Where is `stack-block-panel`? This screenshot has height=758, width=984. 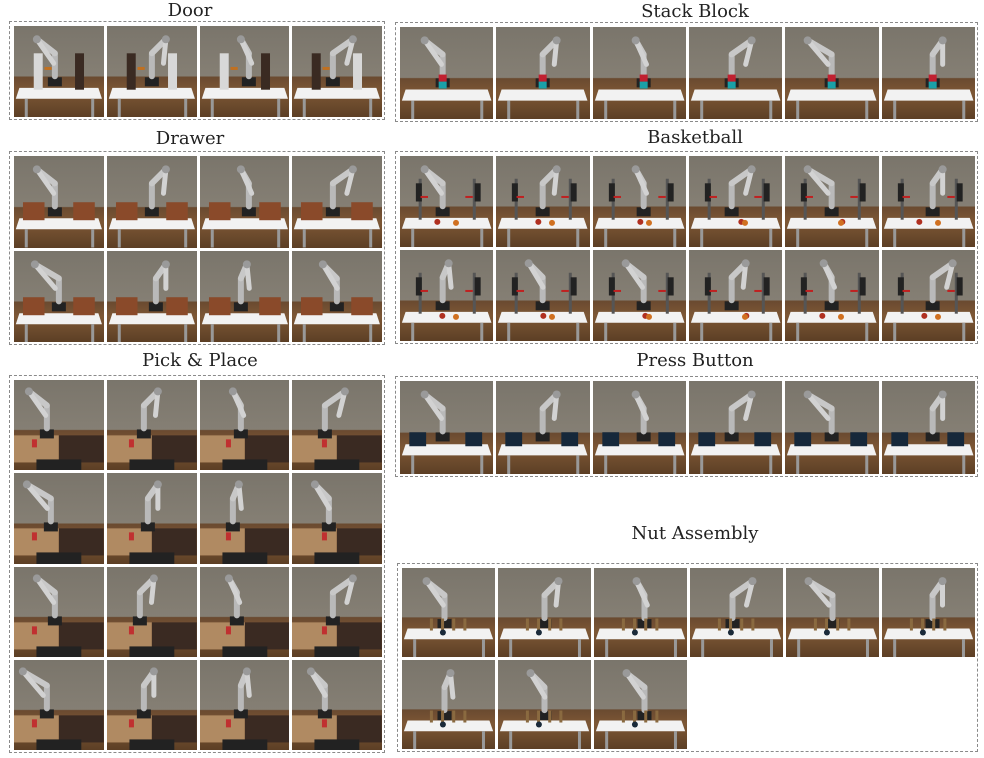
stack-block-panel is located at coordinates (686, 72).